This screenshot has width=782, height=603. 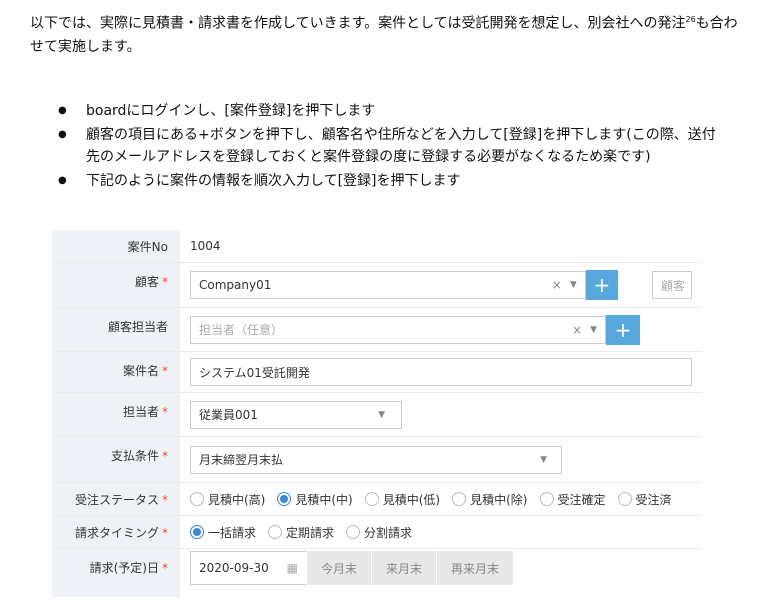 I want to click on label-text: 請求タイミング, so click(x=116, y=533).